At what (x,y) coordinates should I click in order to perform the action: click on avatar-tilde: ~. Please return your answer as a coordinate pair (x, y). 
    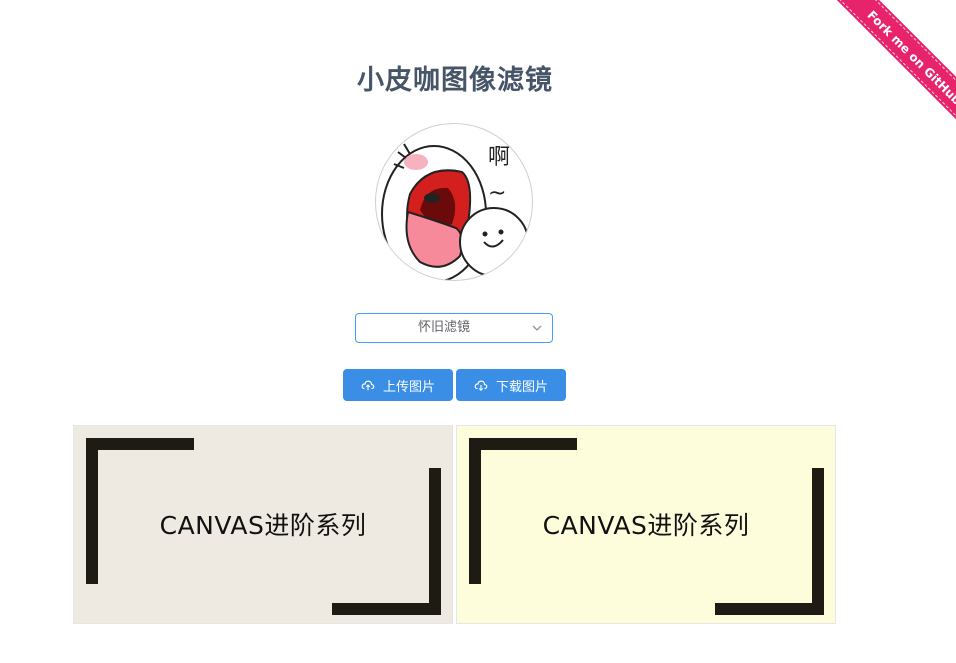
    Looking at the image, I should click on (497, 193).